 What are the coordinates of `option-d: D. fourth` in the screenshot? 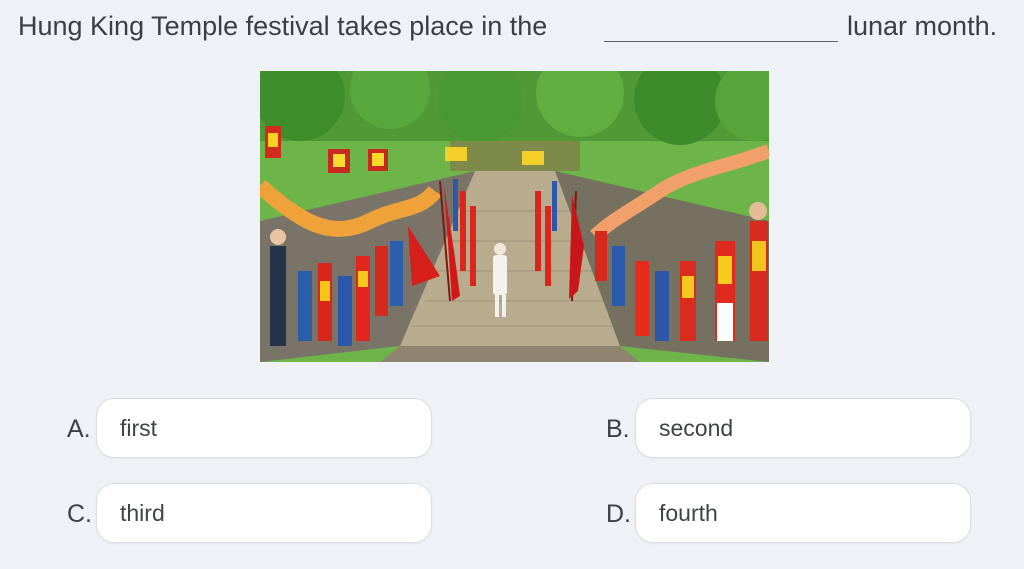 It's located at (788, 514).